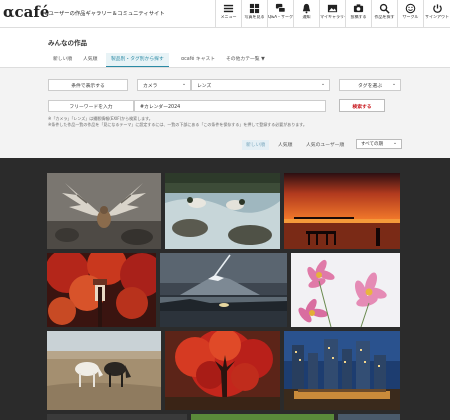 Image resolution: width=450 pixels, height=420 pixels. What do you see at coordinates (332, 14) in the screenshot?
I see `nav-my-gallery: マイギャラリー` at bounding box center [332, 14].